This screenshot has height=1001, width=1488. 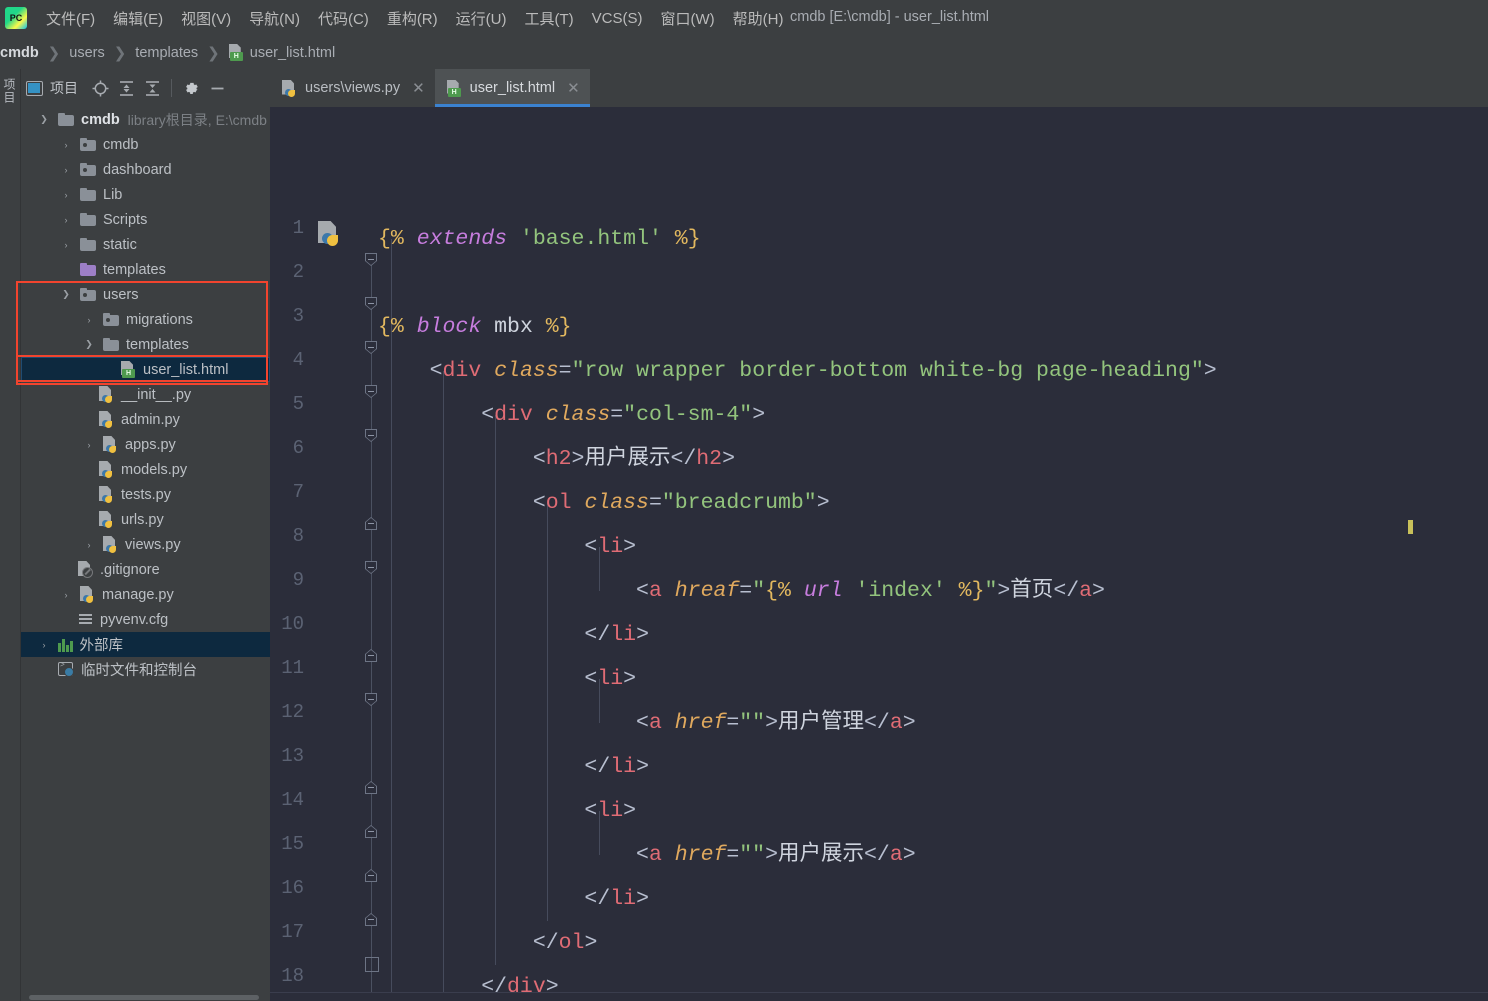 I want to click on tree-item-dashboard: › dashboard, so click(x=145, y=169).